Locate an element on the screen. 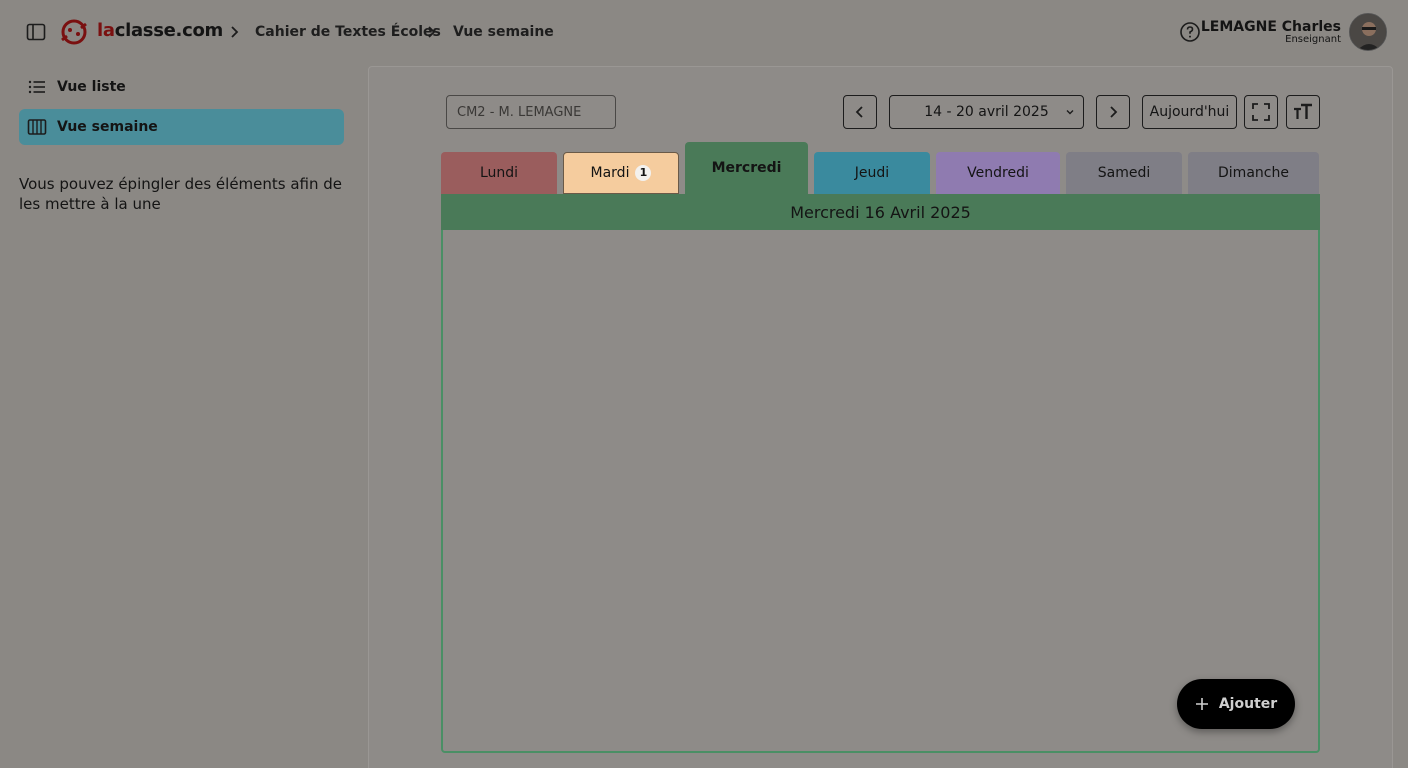  chevron-down-icon is located at coordinates (1070, 112).